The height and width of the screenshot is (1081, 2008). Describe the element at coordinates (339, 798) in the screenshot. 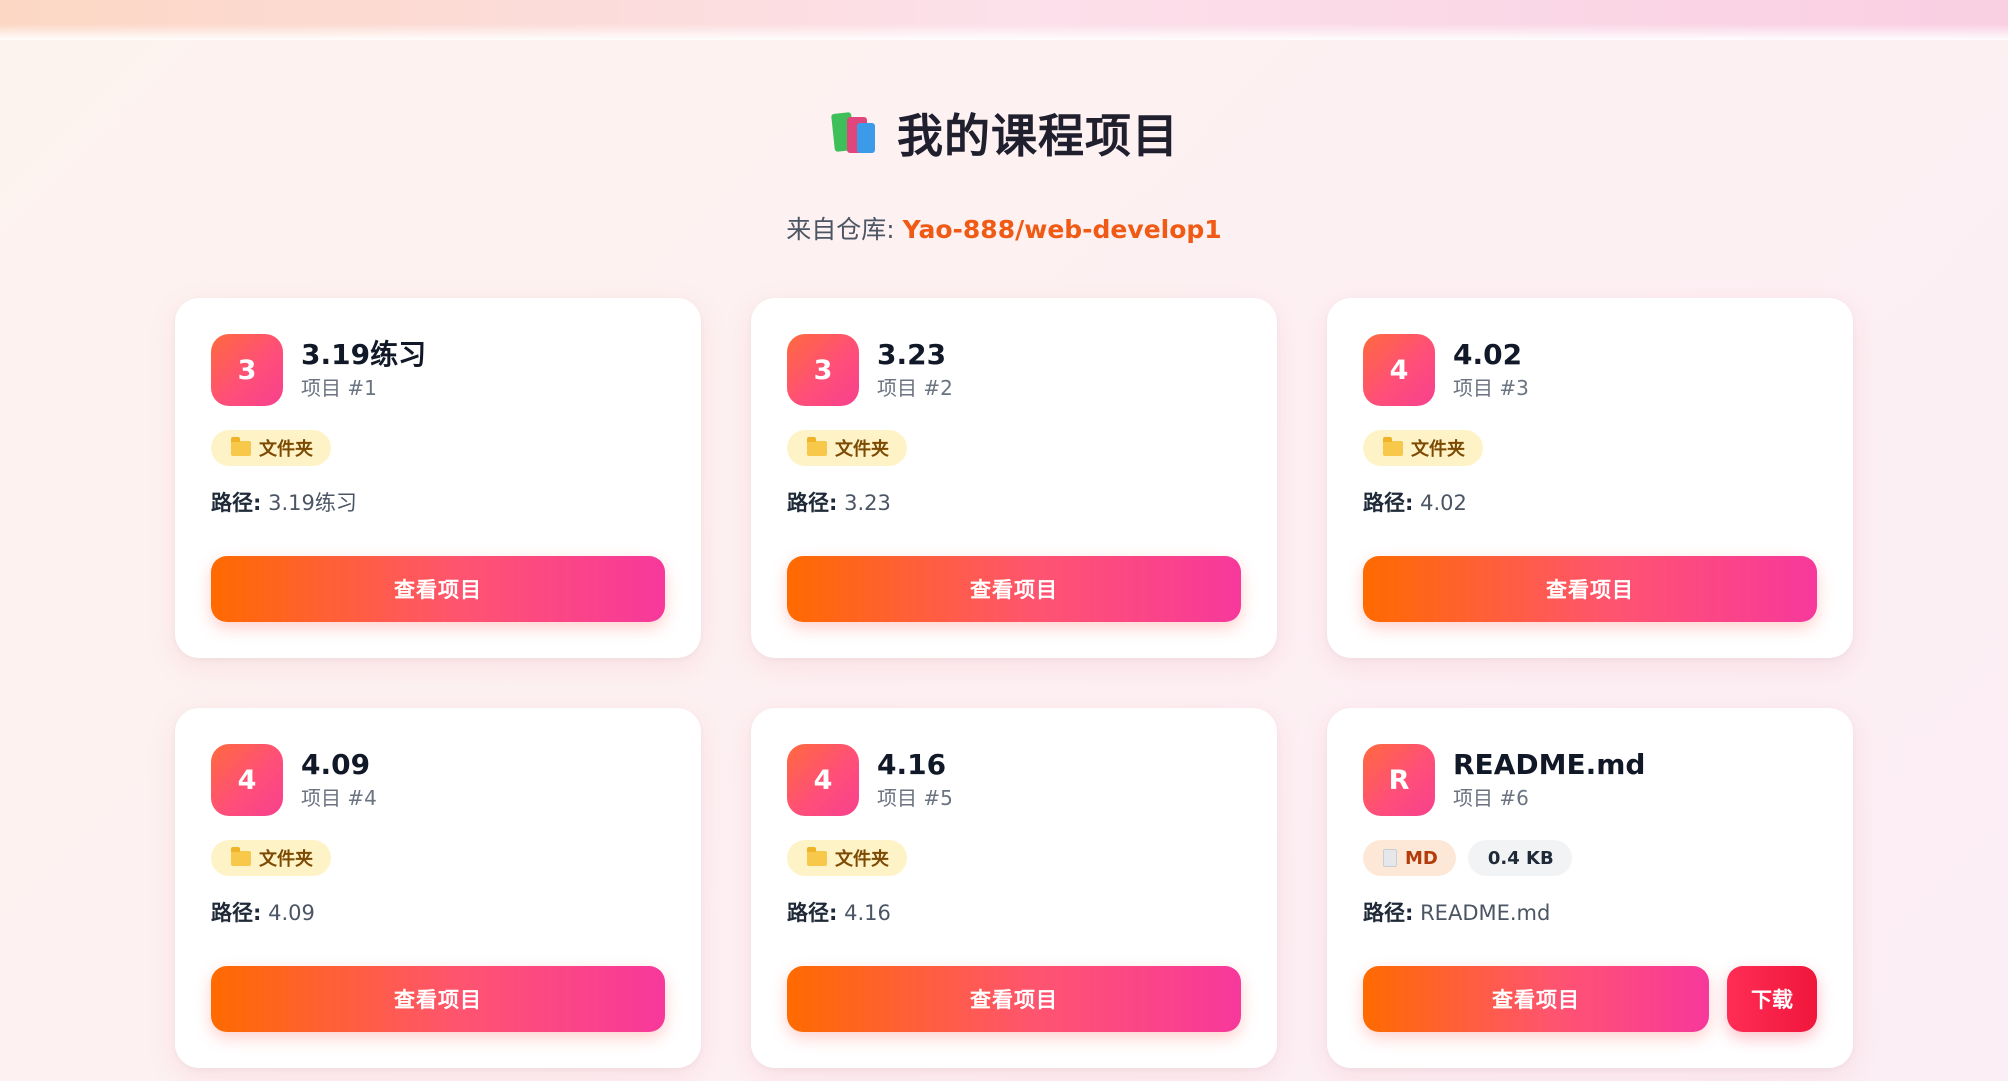

I see `project-number: 项目 #4` at that location.